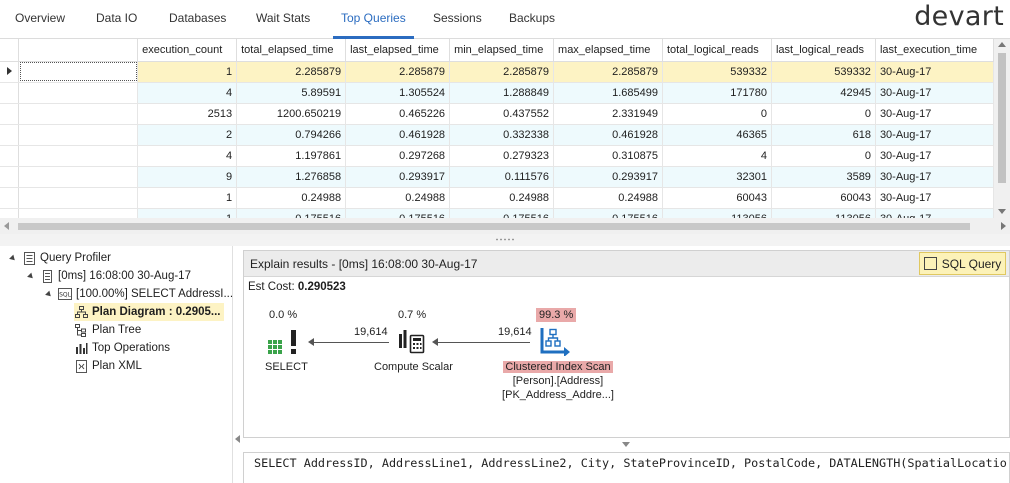  Describe the element at coordinates (398, 156) in the screenshot. I see `table-cell: 0.297268` at that location.